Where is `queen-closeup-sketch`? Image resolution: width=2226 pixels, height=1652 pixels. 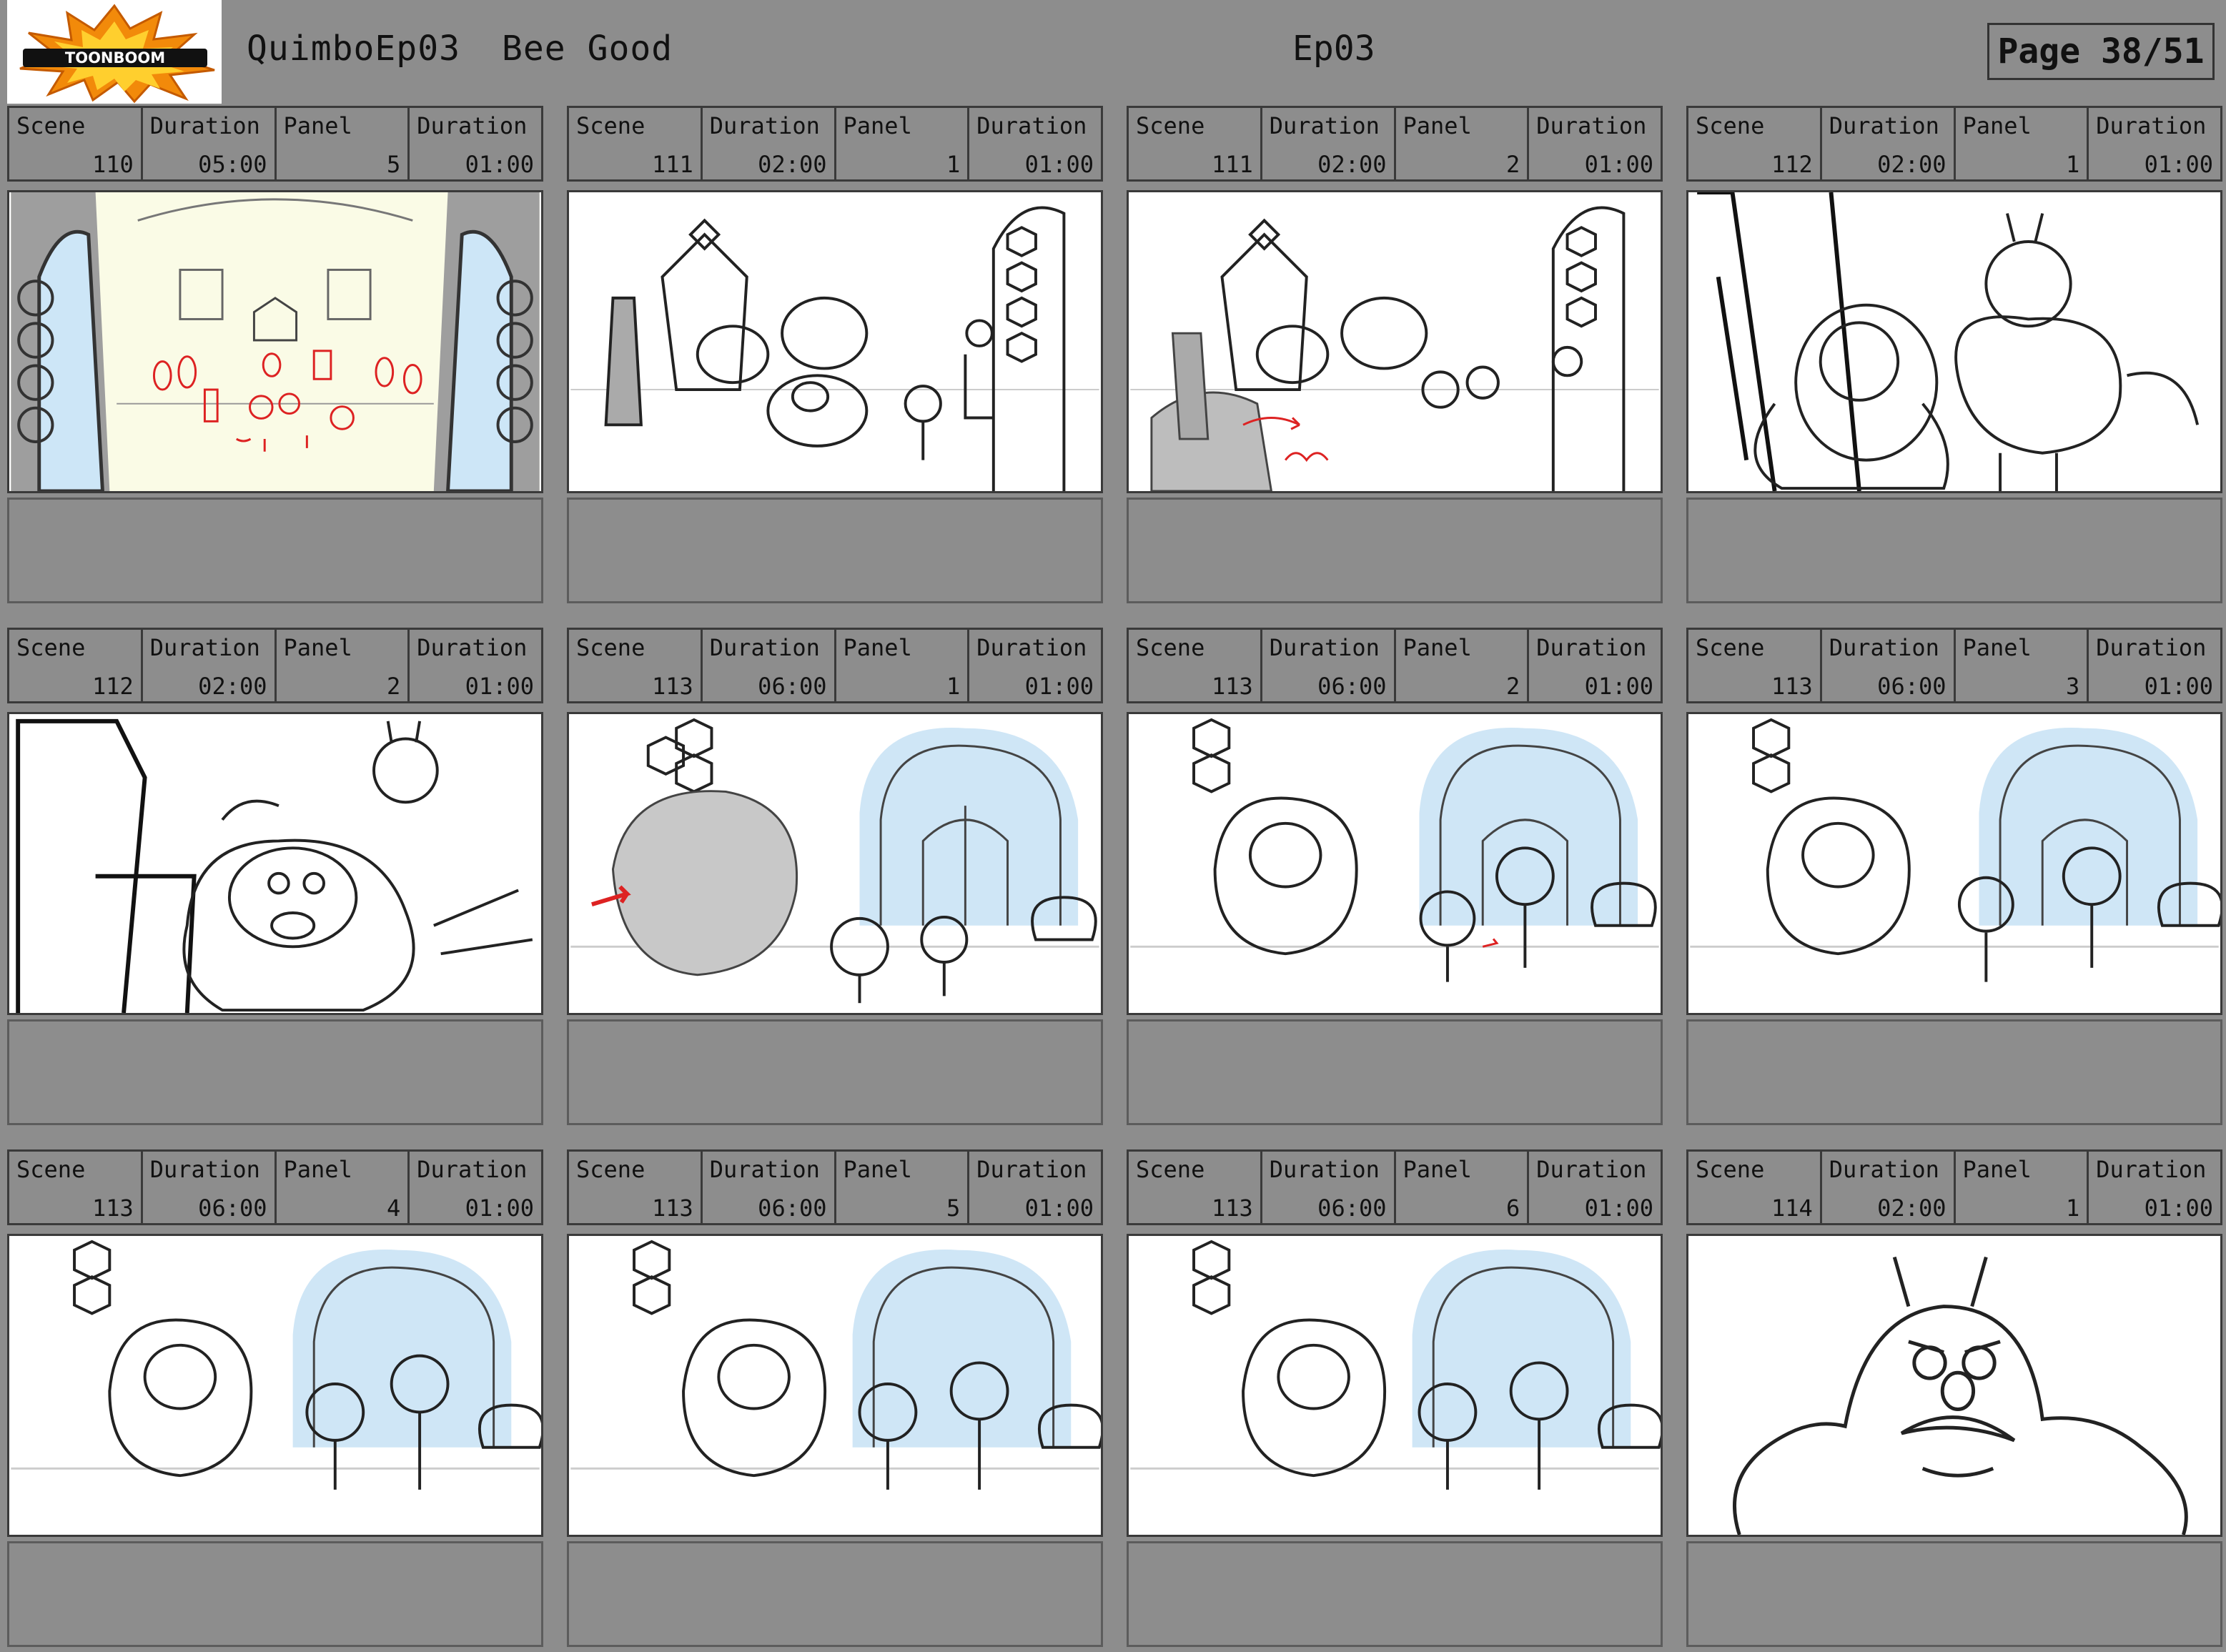
queen-closeup-sketch is located at coordinates (1954, 342).